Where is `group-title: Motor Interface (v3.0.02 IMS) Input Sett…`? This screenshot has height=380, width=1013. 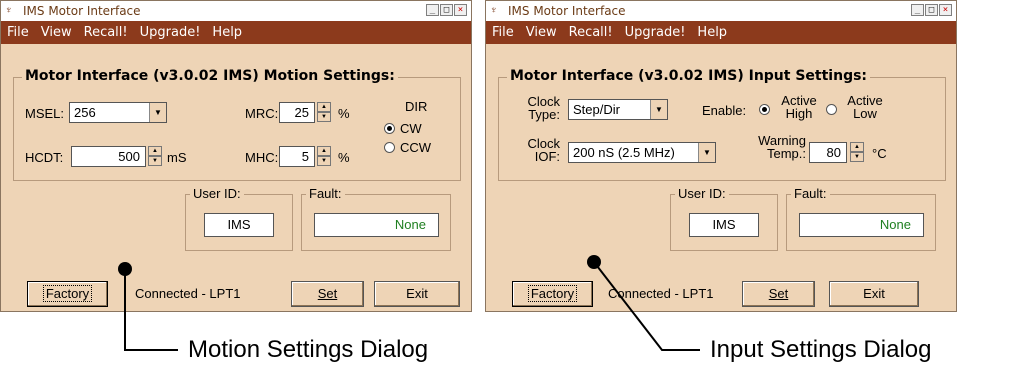
group-title: Motor Interface (v3.0.02 IMS) Input Sett… is located at coordinates (689, 76).